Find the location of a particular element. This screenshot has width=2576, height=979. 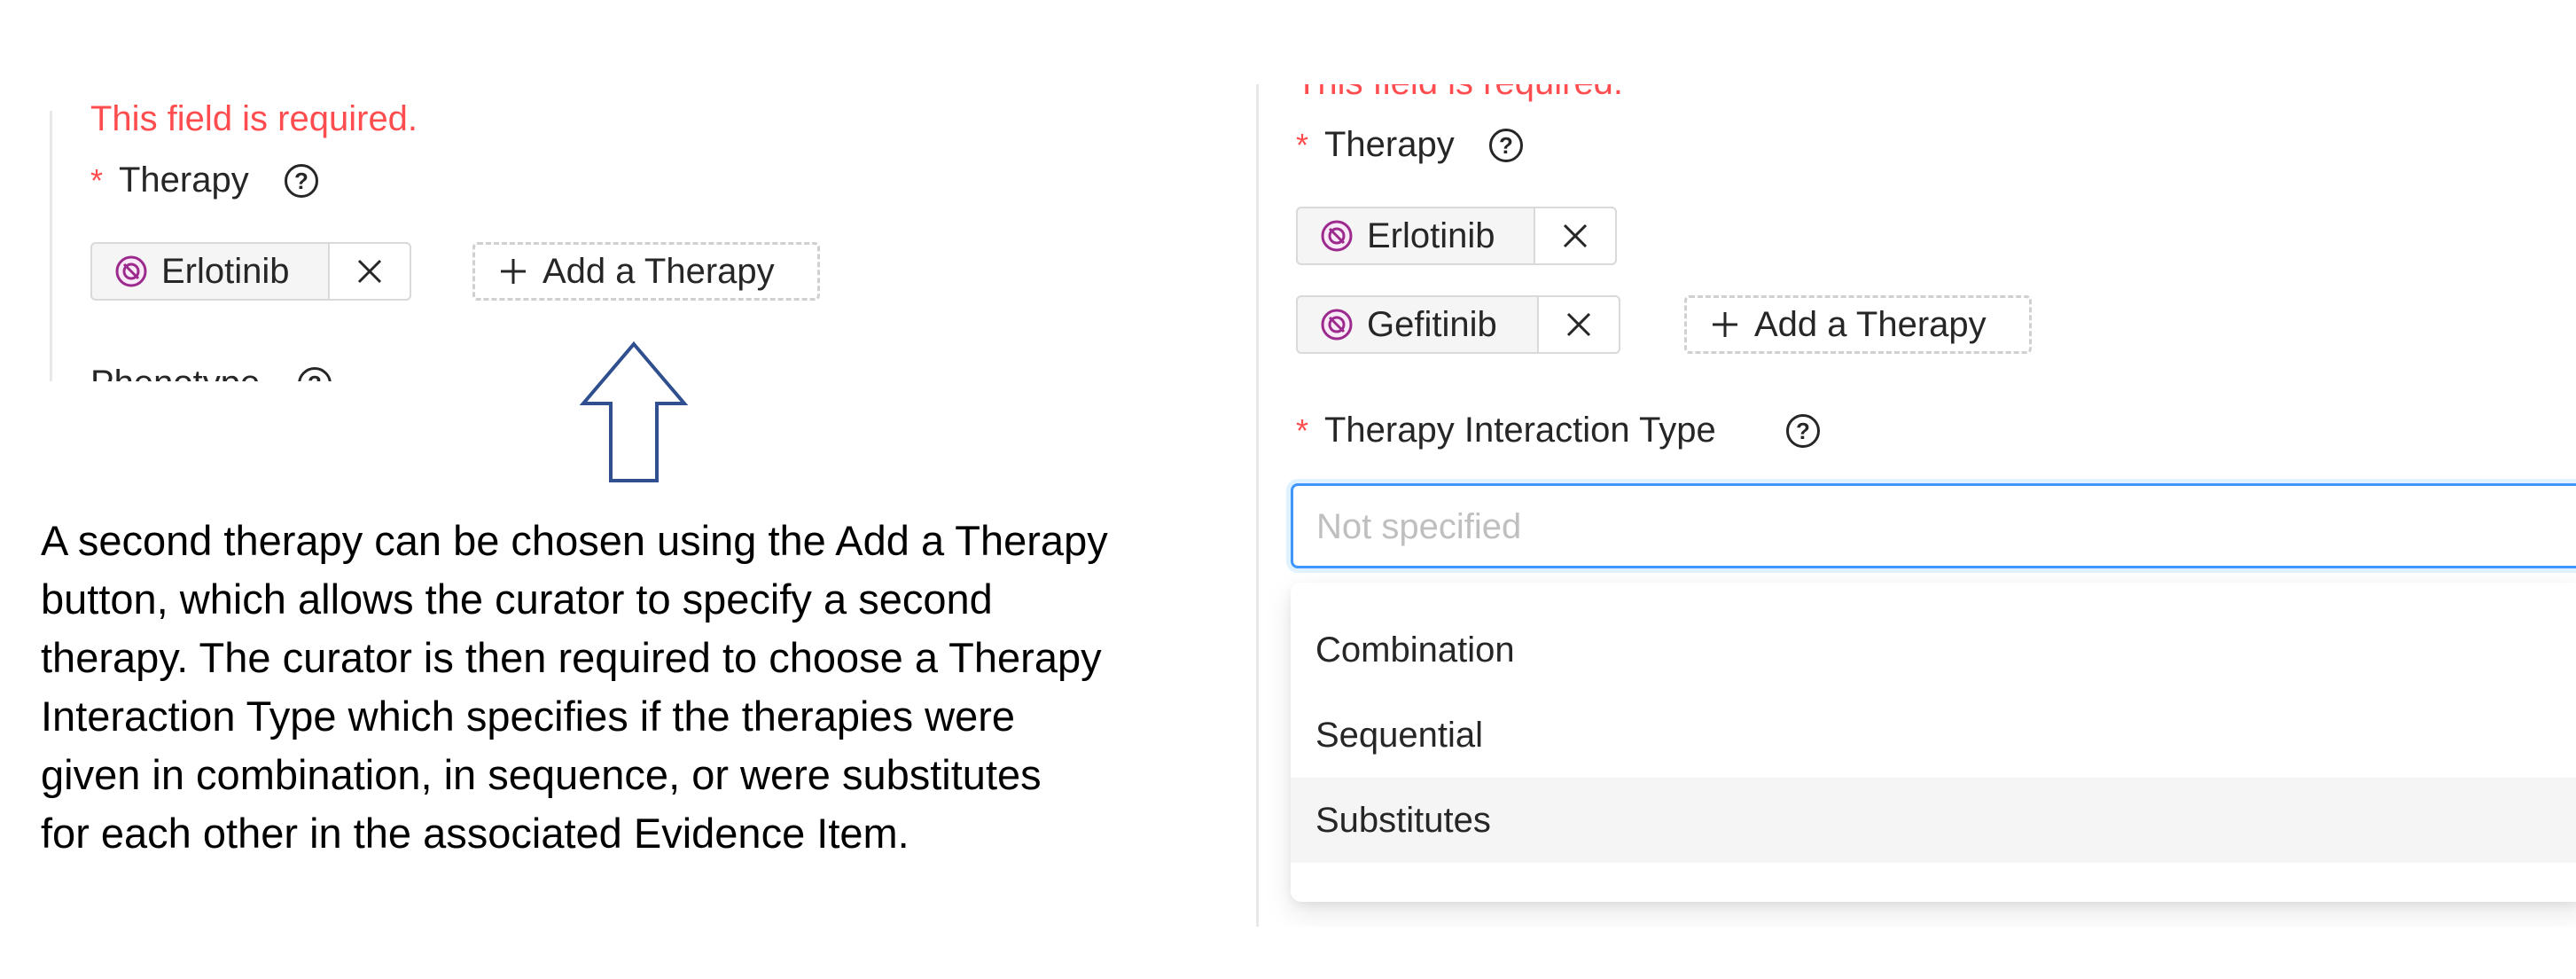

phenotype-label: Phenotype is located at coordinates (175, 372).